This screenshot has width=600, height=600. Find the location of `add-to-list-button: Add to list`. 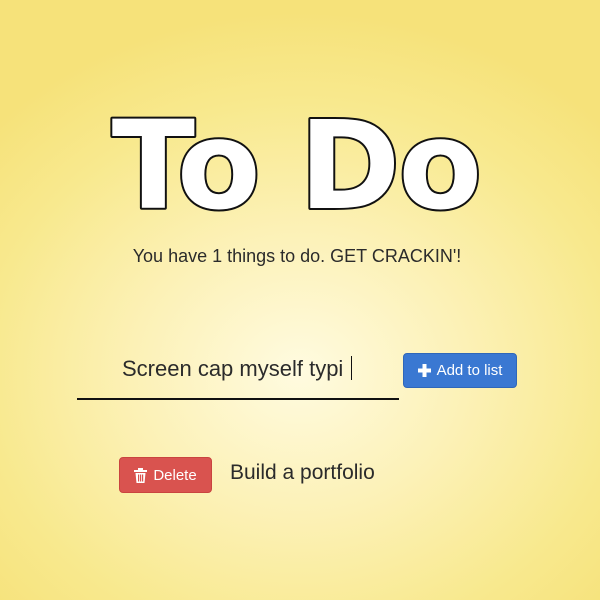

add-to-list-button: Add to list is located at coordinates (460, 370).